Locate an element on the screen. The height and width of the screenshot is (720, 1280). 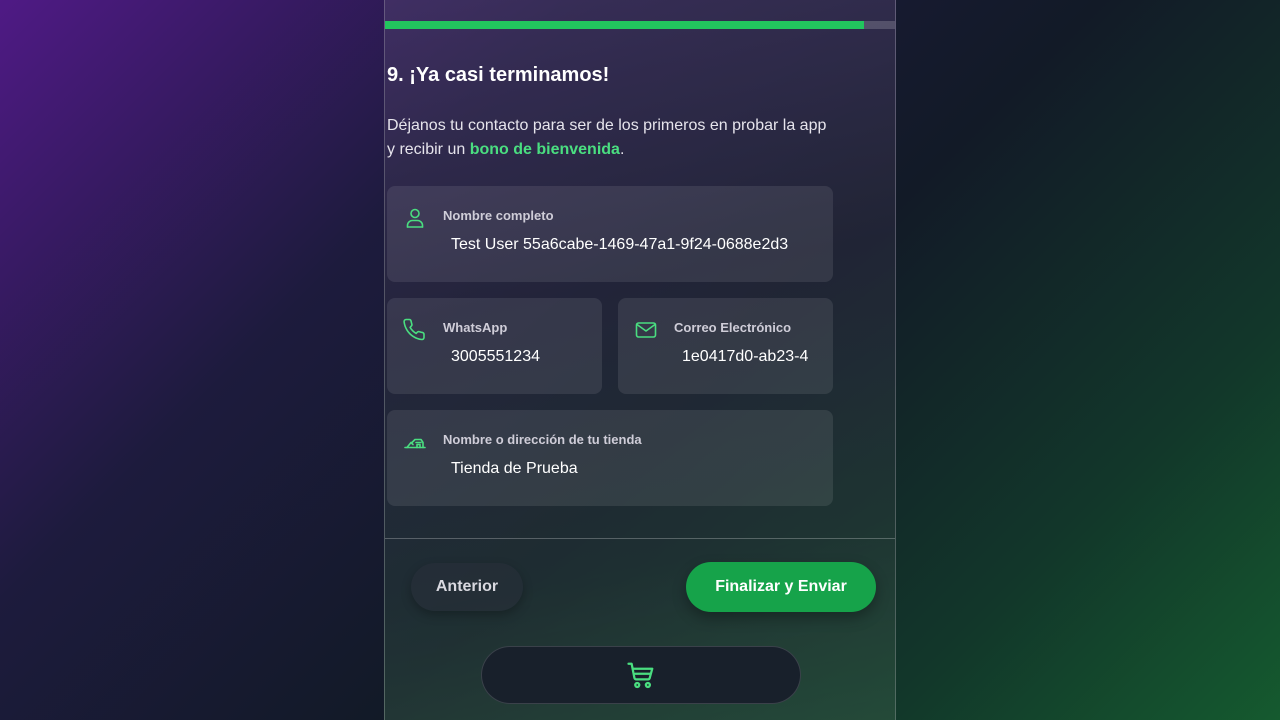
store-label: Nombre o dirección de tu tienda is located at coordinates (542, 439).